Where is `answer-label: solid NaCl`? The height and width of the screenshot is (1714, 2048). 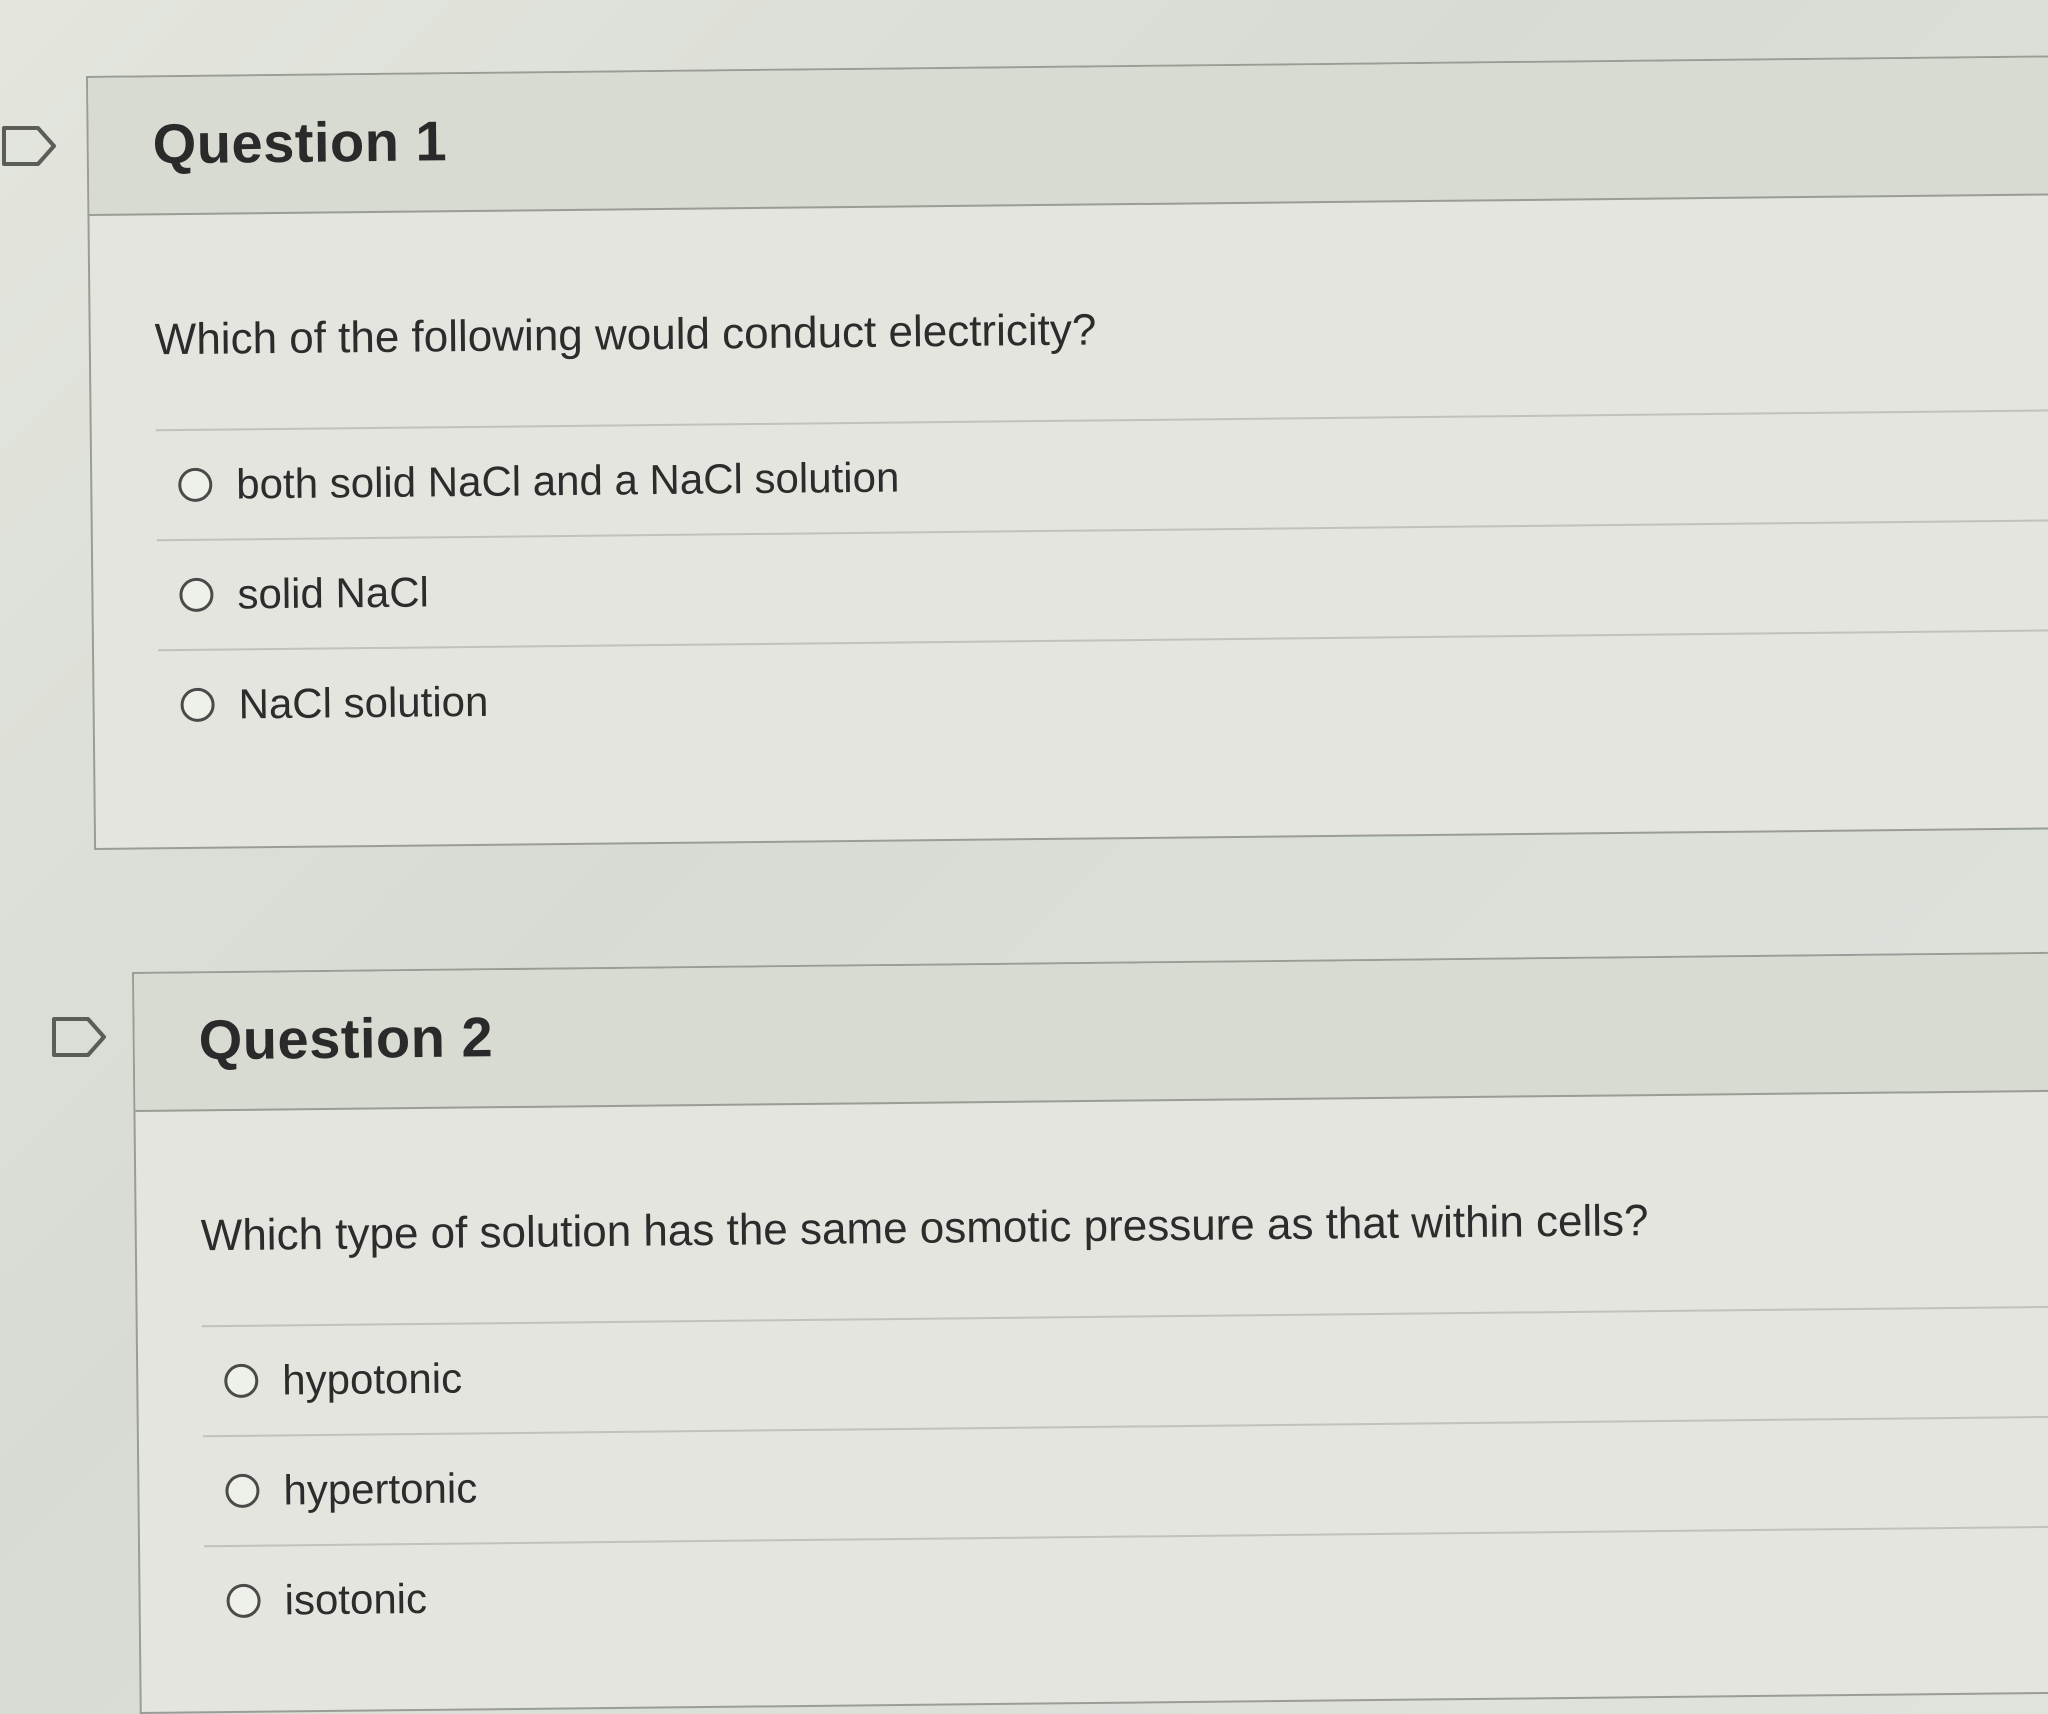
answer-label: solid NaCl is located at coordinates (333, 593).